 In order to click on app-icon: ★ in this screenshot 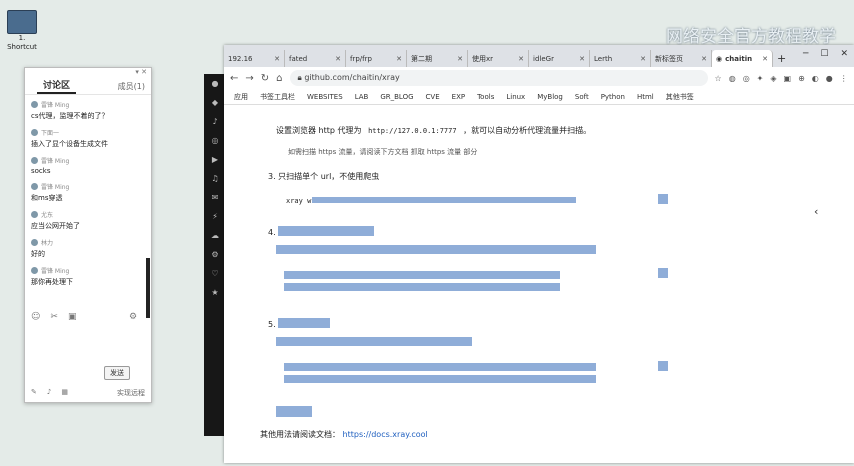, I will do `click(215, 295)`.